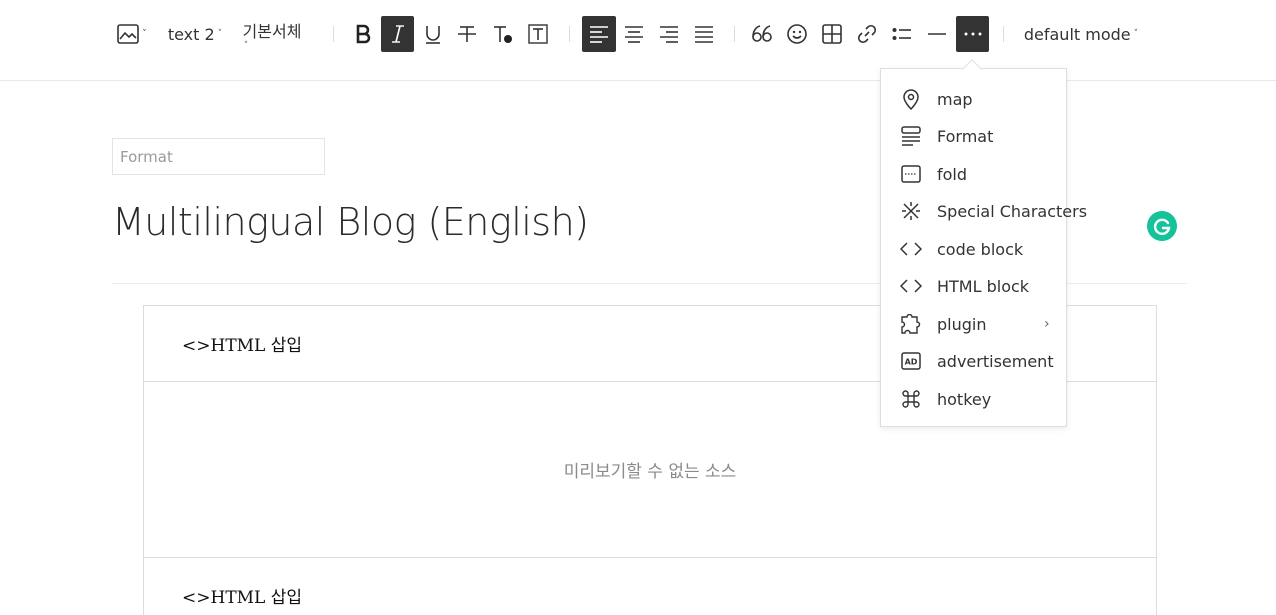  I want to click on horizontal-line-button, so click(937, 34).